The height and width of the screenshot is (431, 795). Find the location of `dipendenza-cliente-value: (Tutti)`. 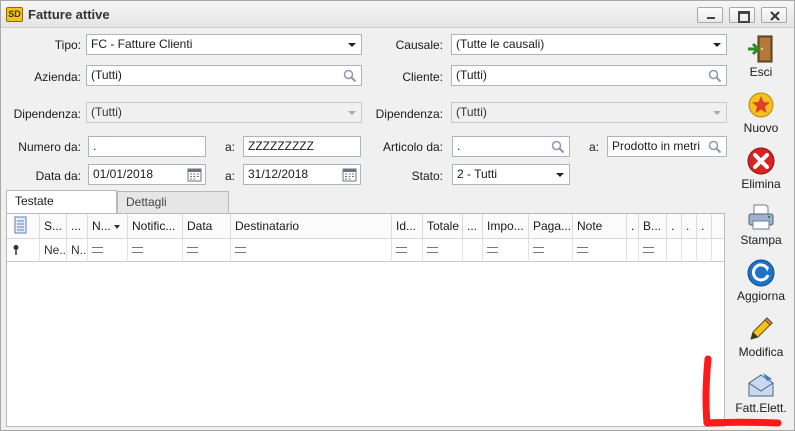

dipendenza-cliente-value: (Tutti) is located at coordinates (471, 112).